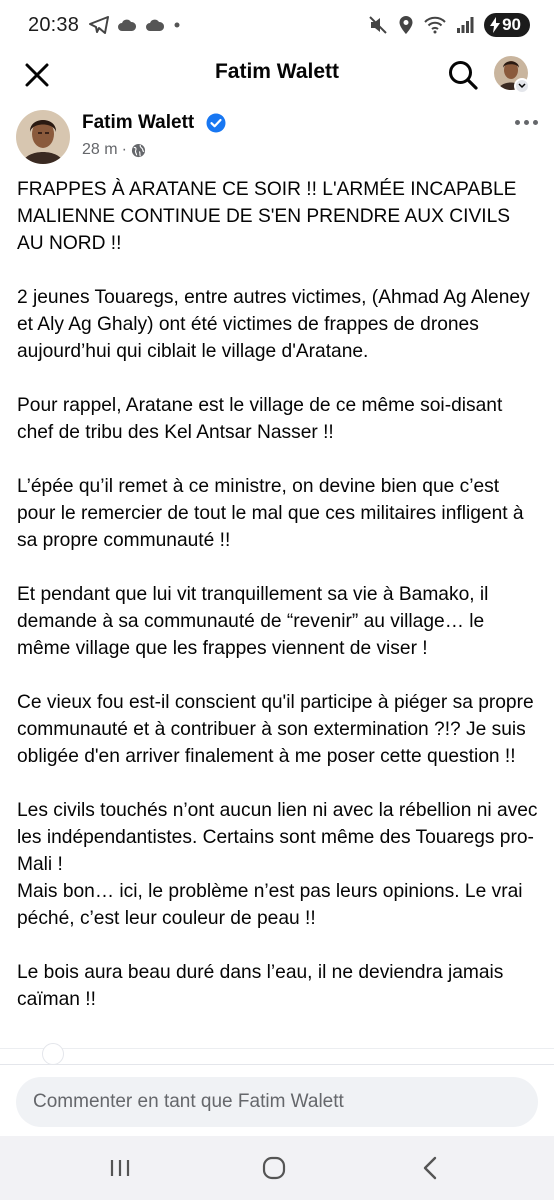  Describe the element at coordinates (138, 123) in the screenshot. I see `author-name: Fatim Walett` at that location.